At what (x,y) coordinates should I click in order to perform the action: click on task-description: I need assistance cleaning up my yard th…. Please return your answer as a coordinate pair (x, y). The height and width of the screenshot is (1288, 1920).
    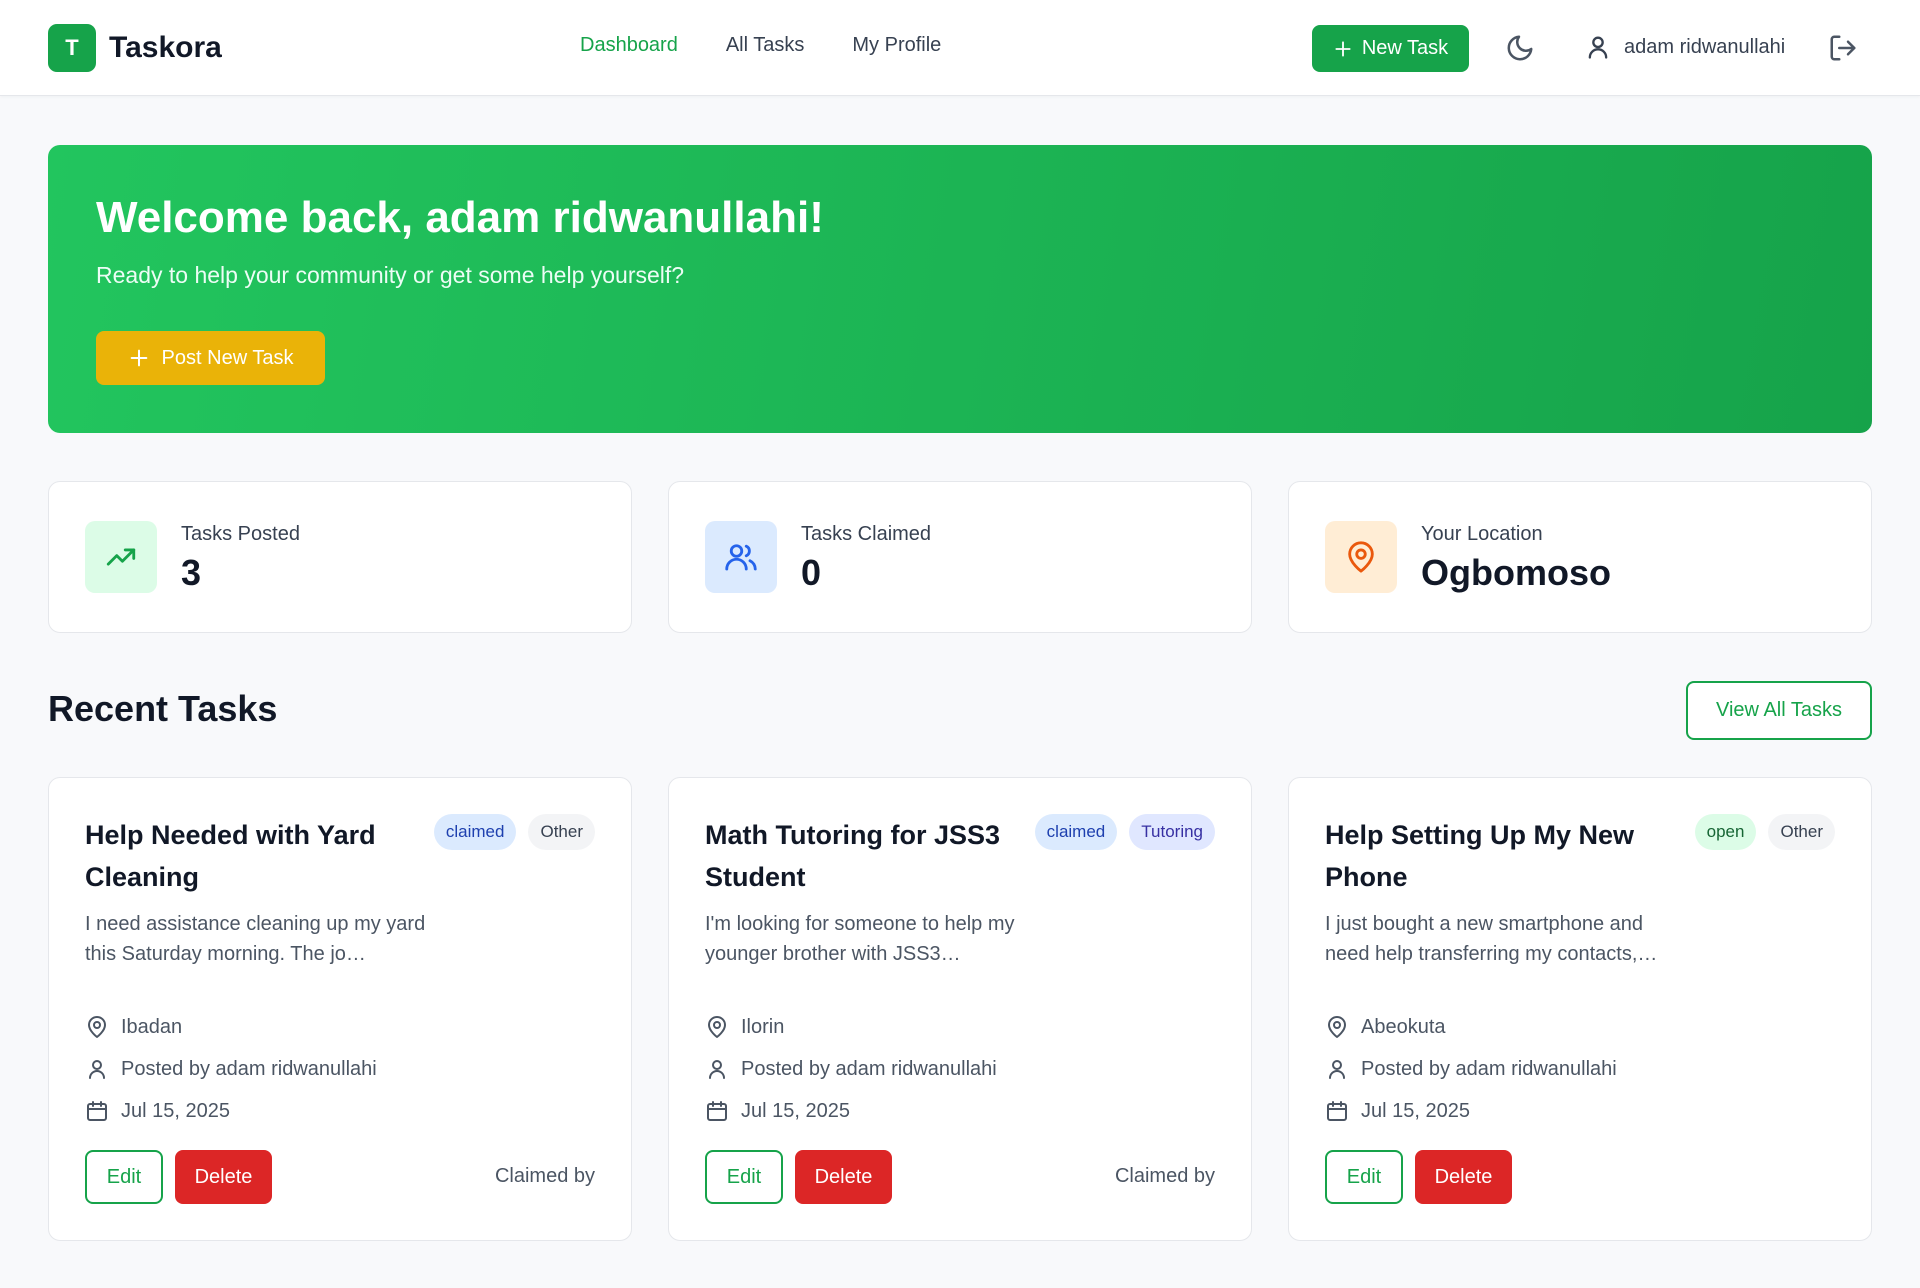
    Looking at the image, I should click on (255, 939).